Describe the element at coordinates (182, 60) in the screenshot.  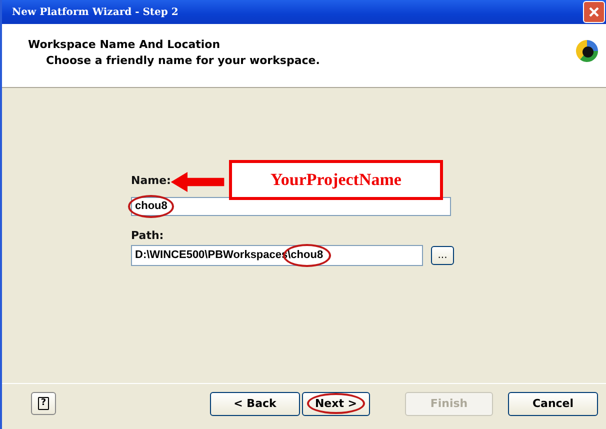
I see `header-subtitle: Choose a friendly name for your workspace.` at that location.